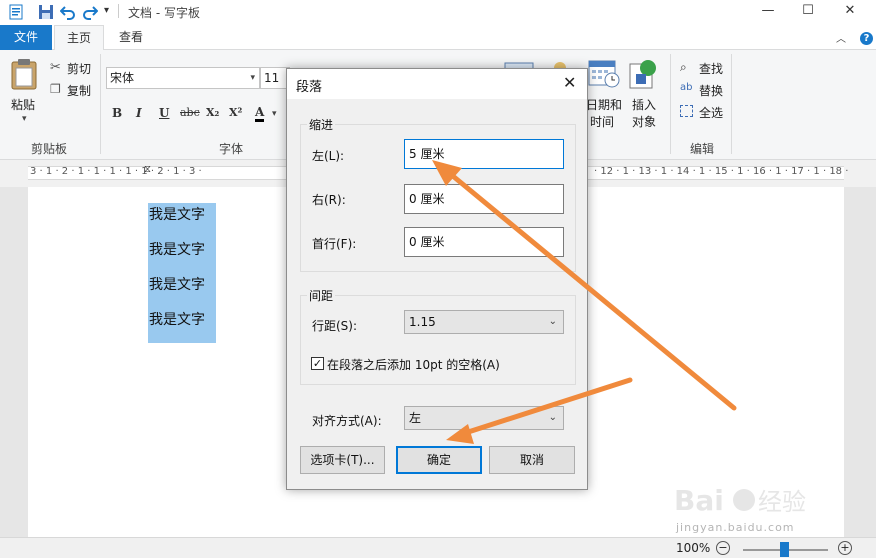 Image resolution: width=876 pixels, height=558 pixels. What do you see at coordinates (231, 149) in the screenshot?
I see `font-group-label: 字体` at bounding box center [231, 149].